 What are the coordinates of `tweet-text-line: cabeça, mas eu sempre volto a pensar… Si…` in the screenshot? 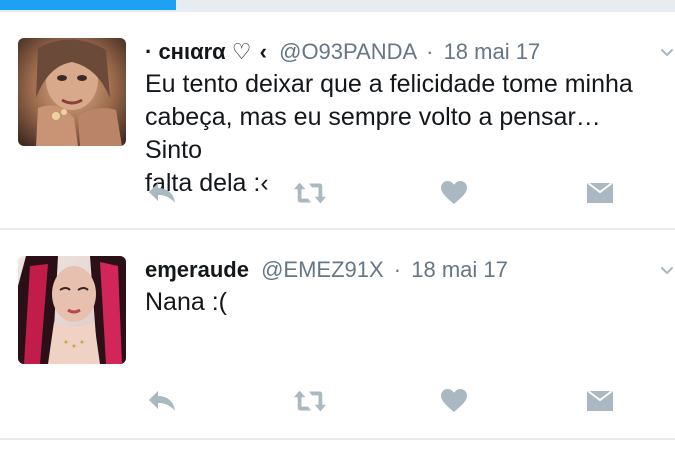 It's located at (373, 133).